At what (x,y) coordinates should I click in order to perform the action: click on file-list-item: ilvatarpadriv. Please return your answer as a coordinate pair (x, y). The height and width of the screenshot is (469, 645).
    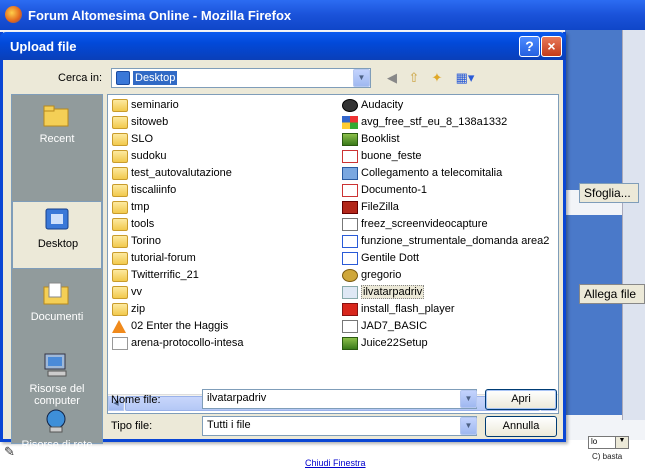
    Looking at the image, I should click on (383, 292).